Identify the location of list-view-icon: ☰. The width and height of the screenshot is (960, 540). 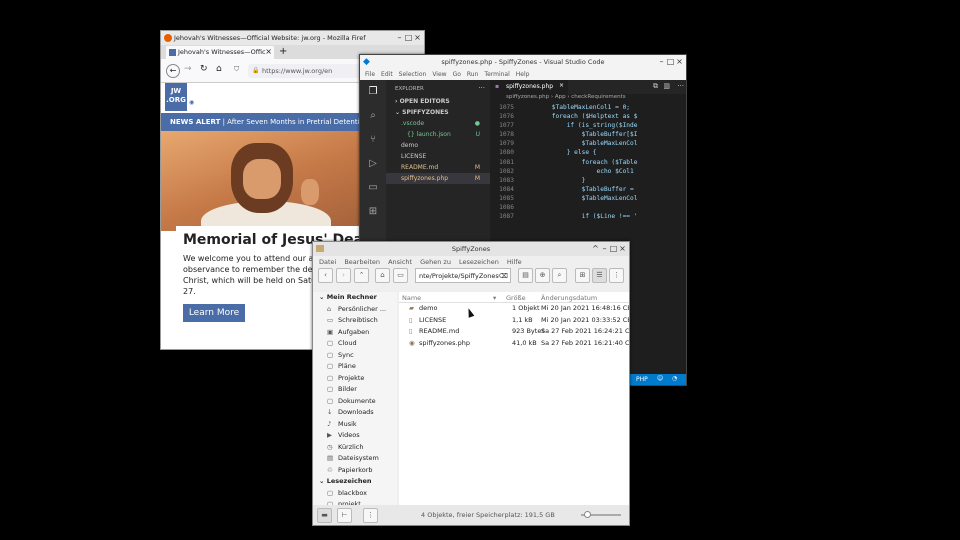
(599, 275).